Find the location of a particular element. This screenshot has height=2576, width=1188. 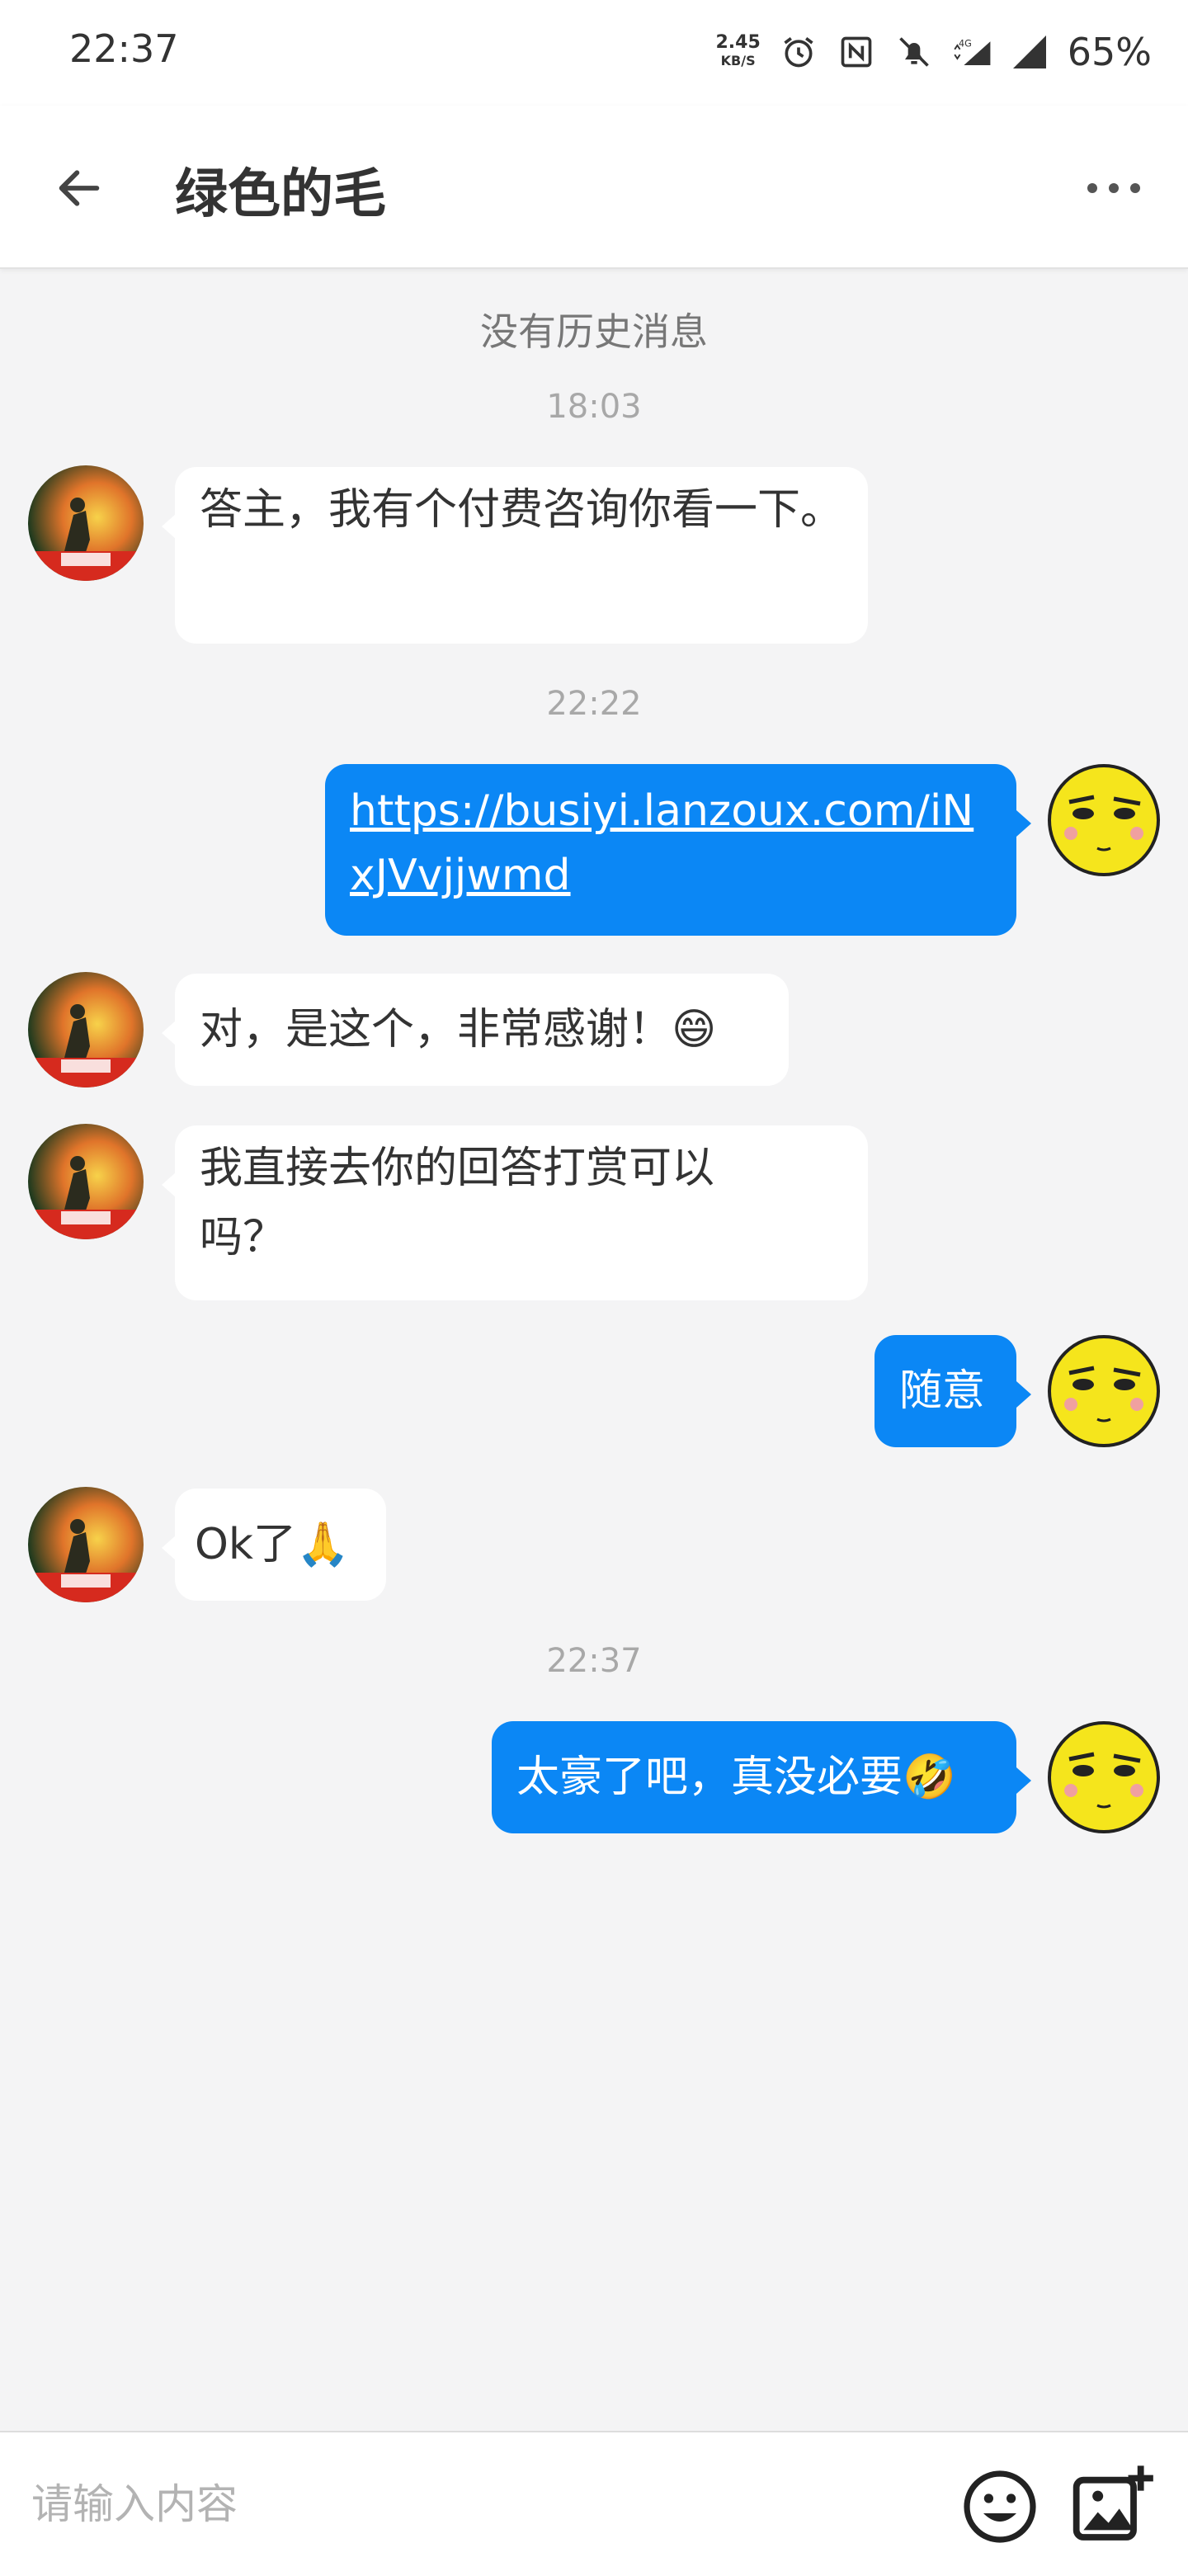

battery-percent: 65% is located at coordinates (1109, 52).